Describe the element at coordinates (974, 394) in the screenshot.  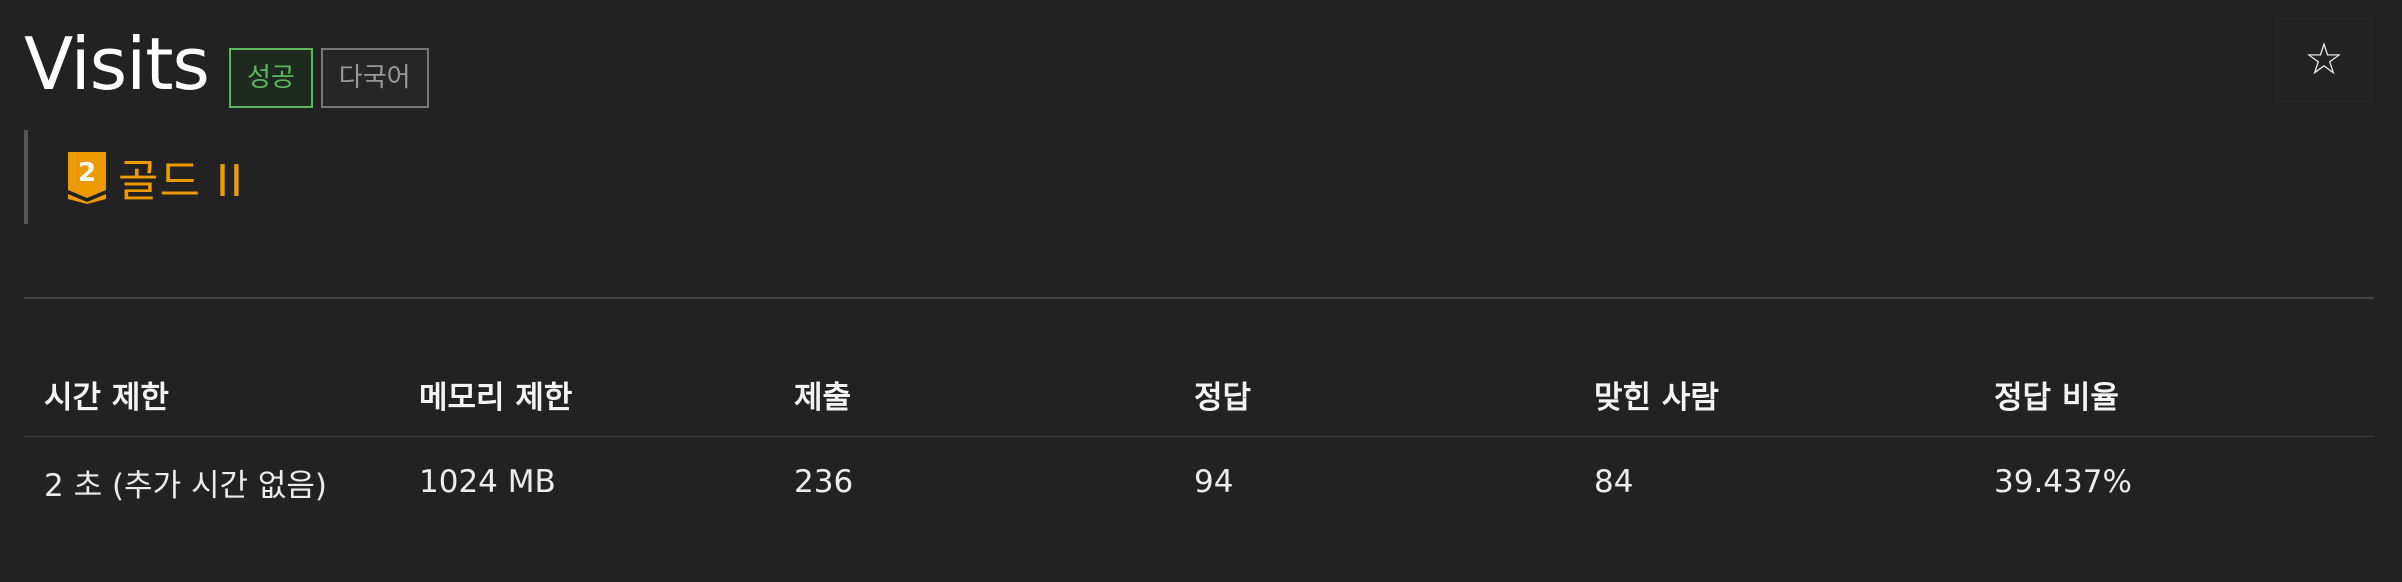
I see `header-submissions: 제출` at that location.